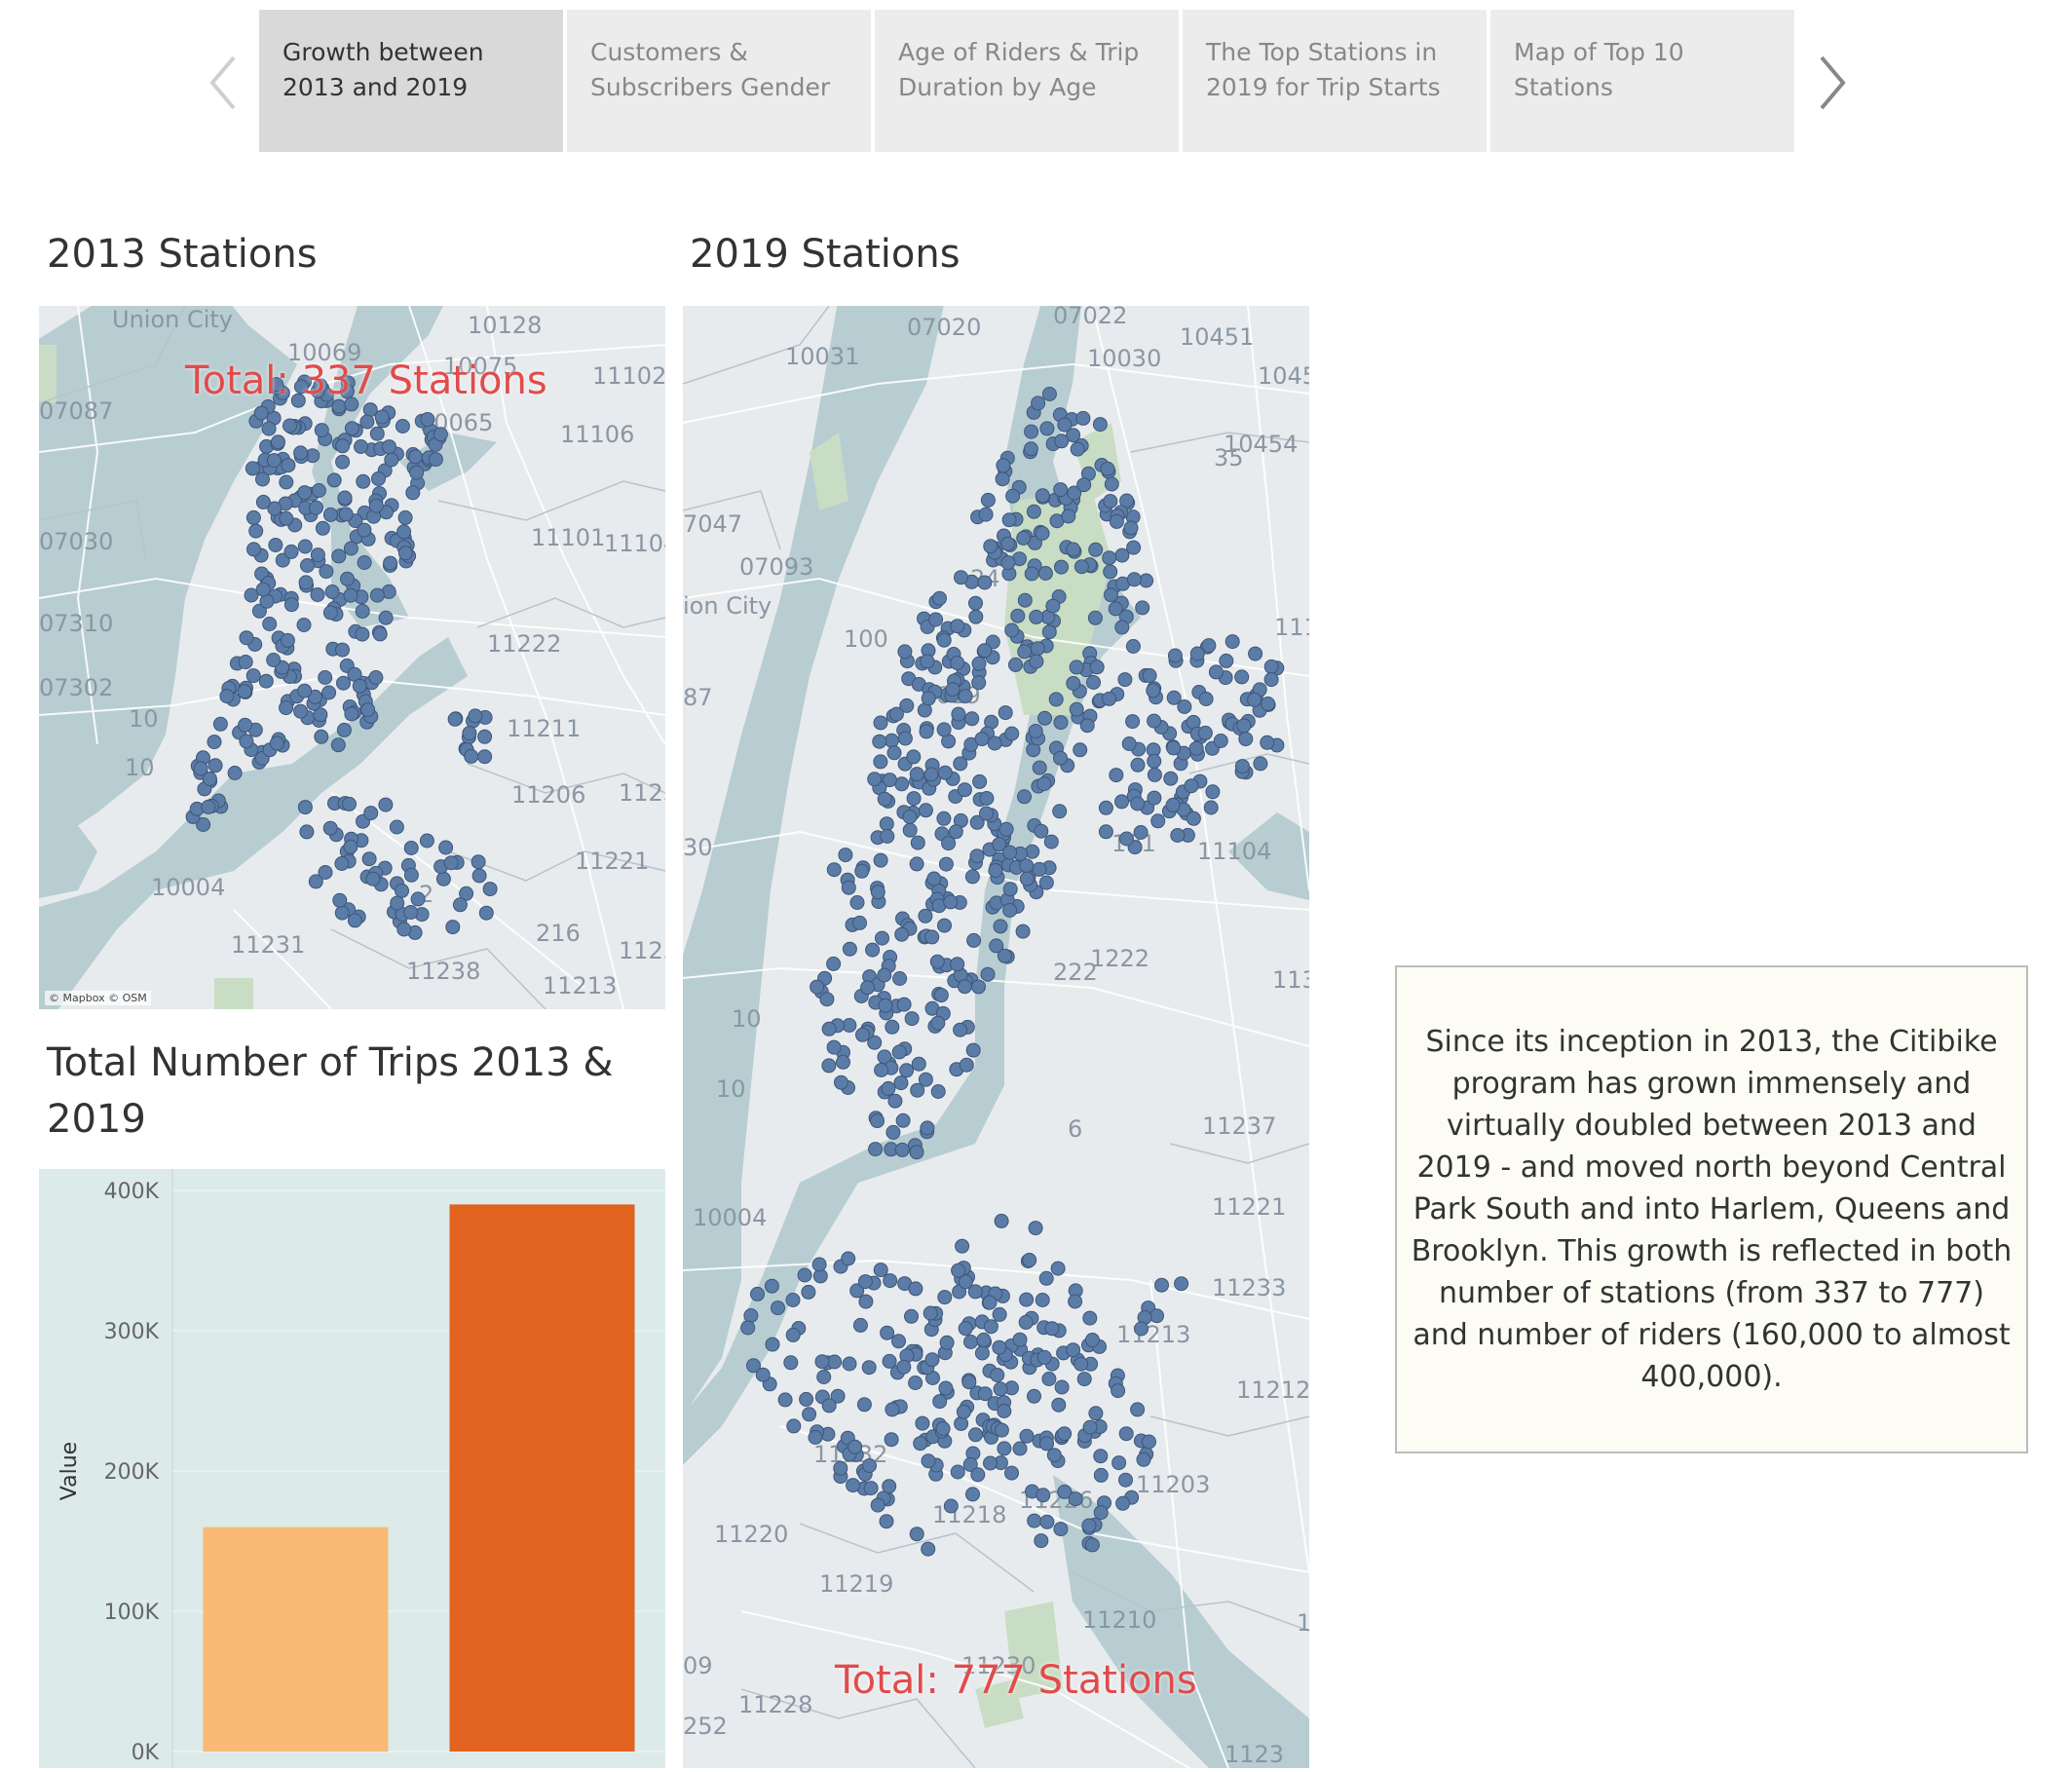 This screenshot has height=1772, width=2072. Describe the element at coordinates (1027, 81) in the screenshot. I see `tab-age: Age of Riders & Trip Duration by Age` at that location.